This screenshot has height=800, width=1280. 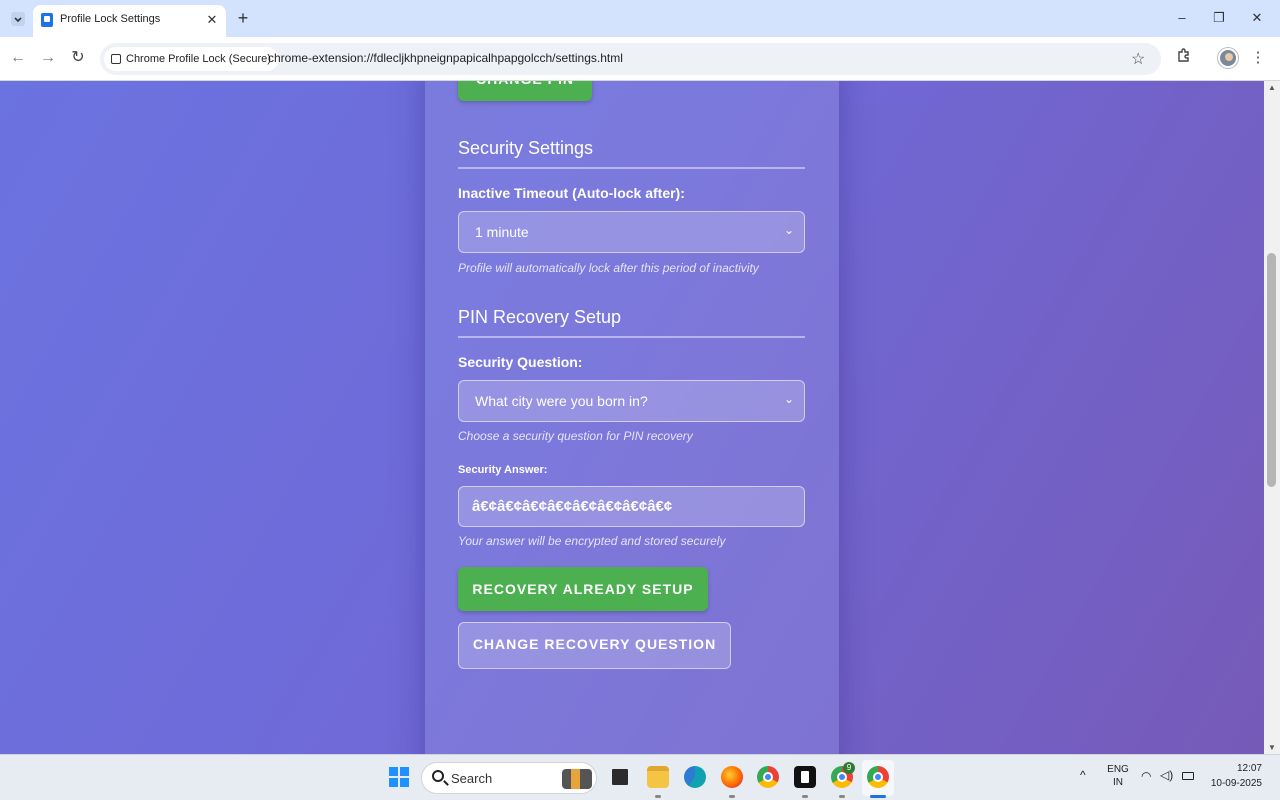 I want to click on clock-date: 10-09-2025, so click(x=1233, y=783).